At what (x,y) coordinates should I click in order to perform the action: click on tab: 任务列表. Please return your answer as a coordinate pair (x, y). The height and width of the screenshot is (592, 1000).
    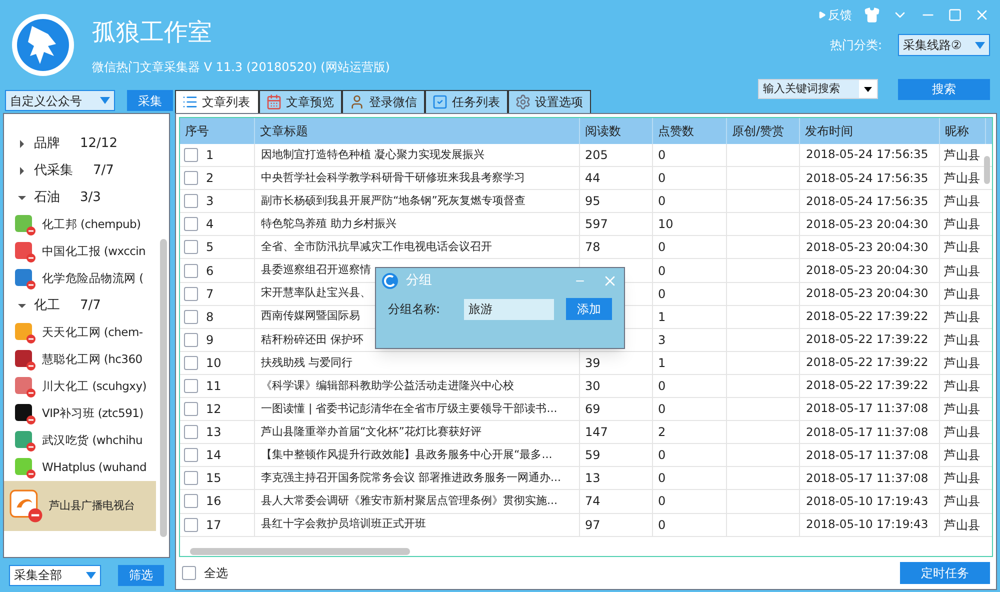
    Looking at the image, I should click on (466, 101).